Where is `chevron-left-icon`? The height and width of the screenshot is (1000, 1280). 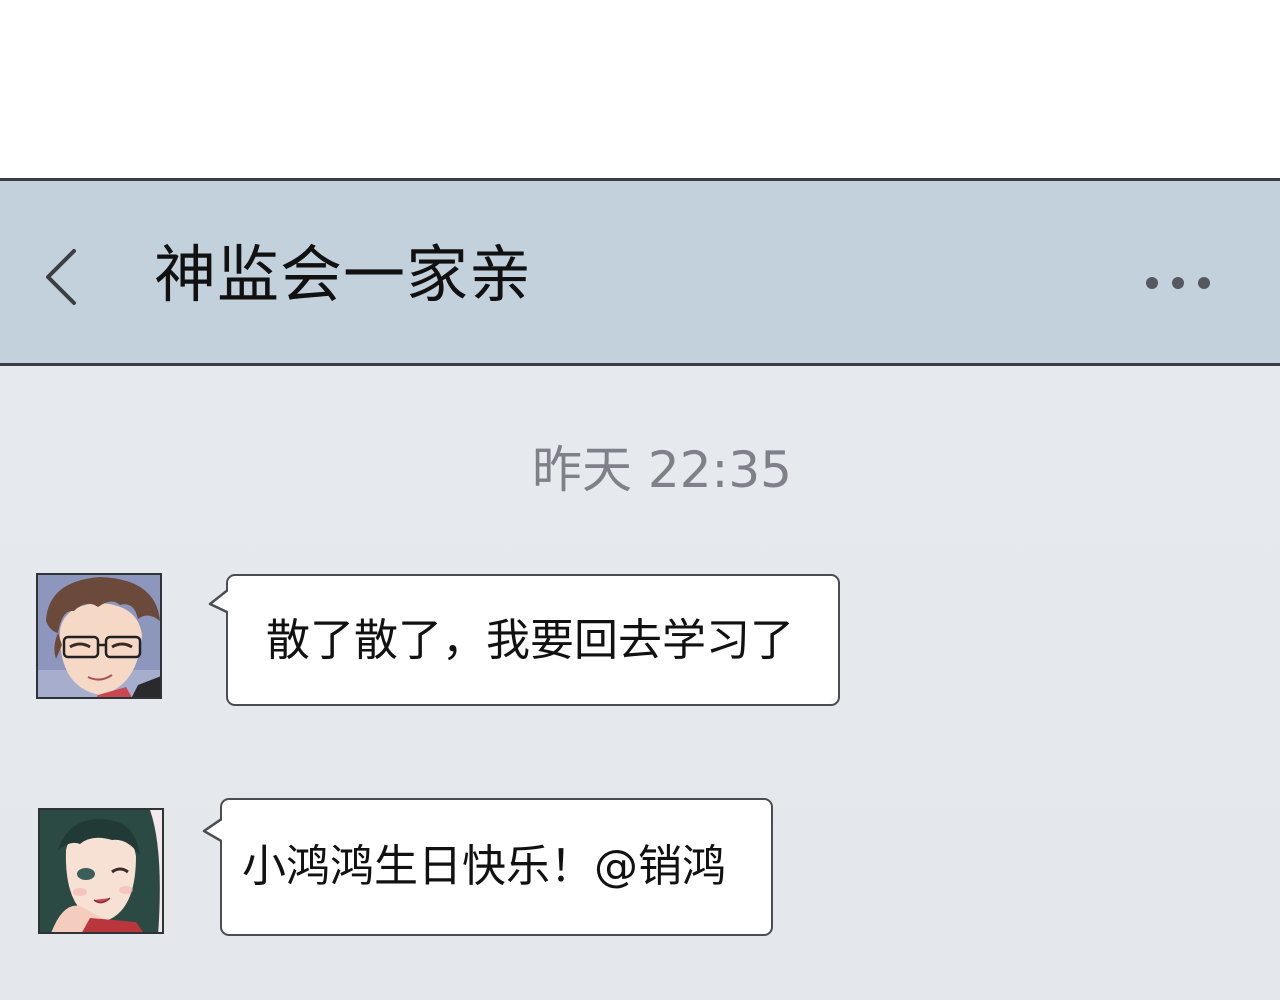 chevron-left-icon is located at coordinates (64, 277).